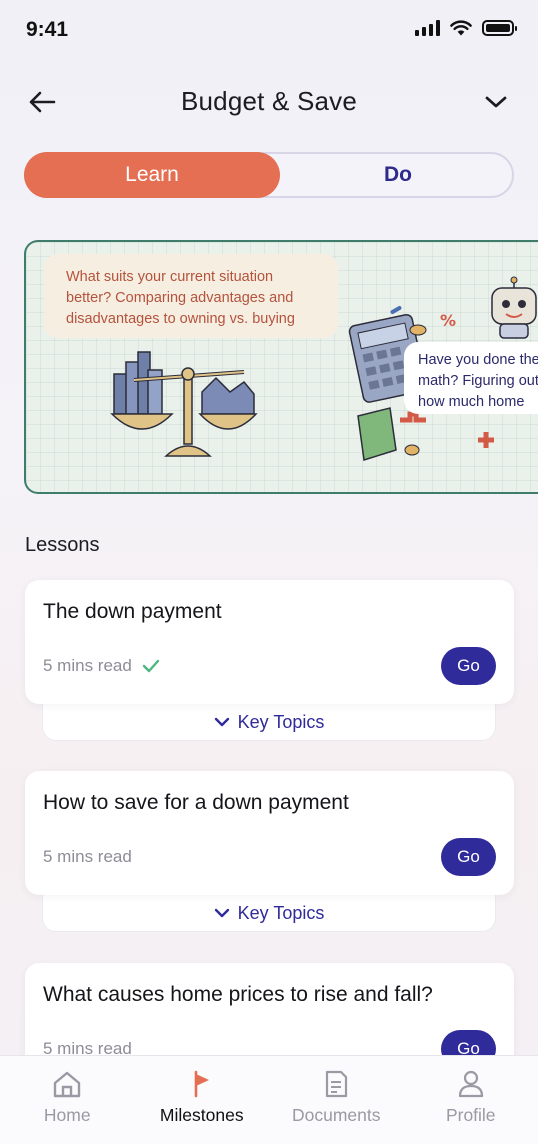 The image size is (538, 1144). Describe the element at coordinates (398, 175) in the screenshot. I see `tab-do: Do` at that location.